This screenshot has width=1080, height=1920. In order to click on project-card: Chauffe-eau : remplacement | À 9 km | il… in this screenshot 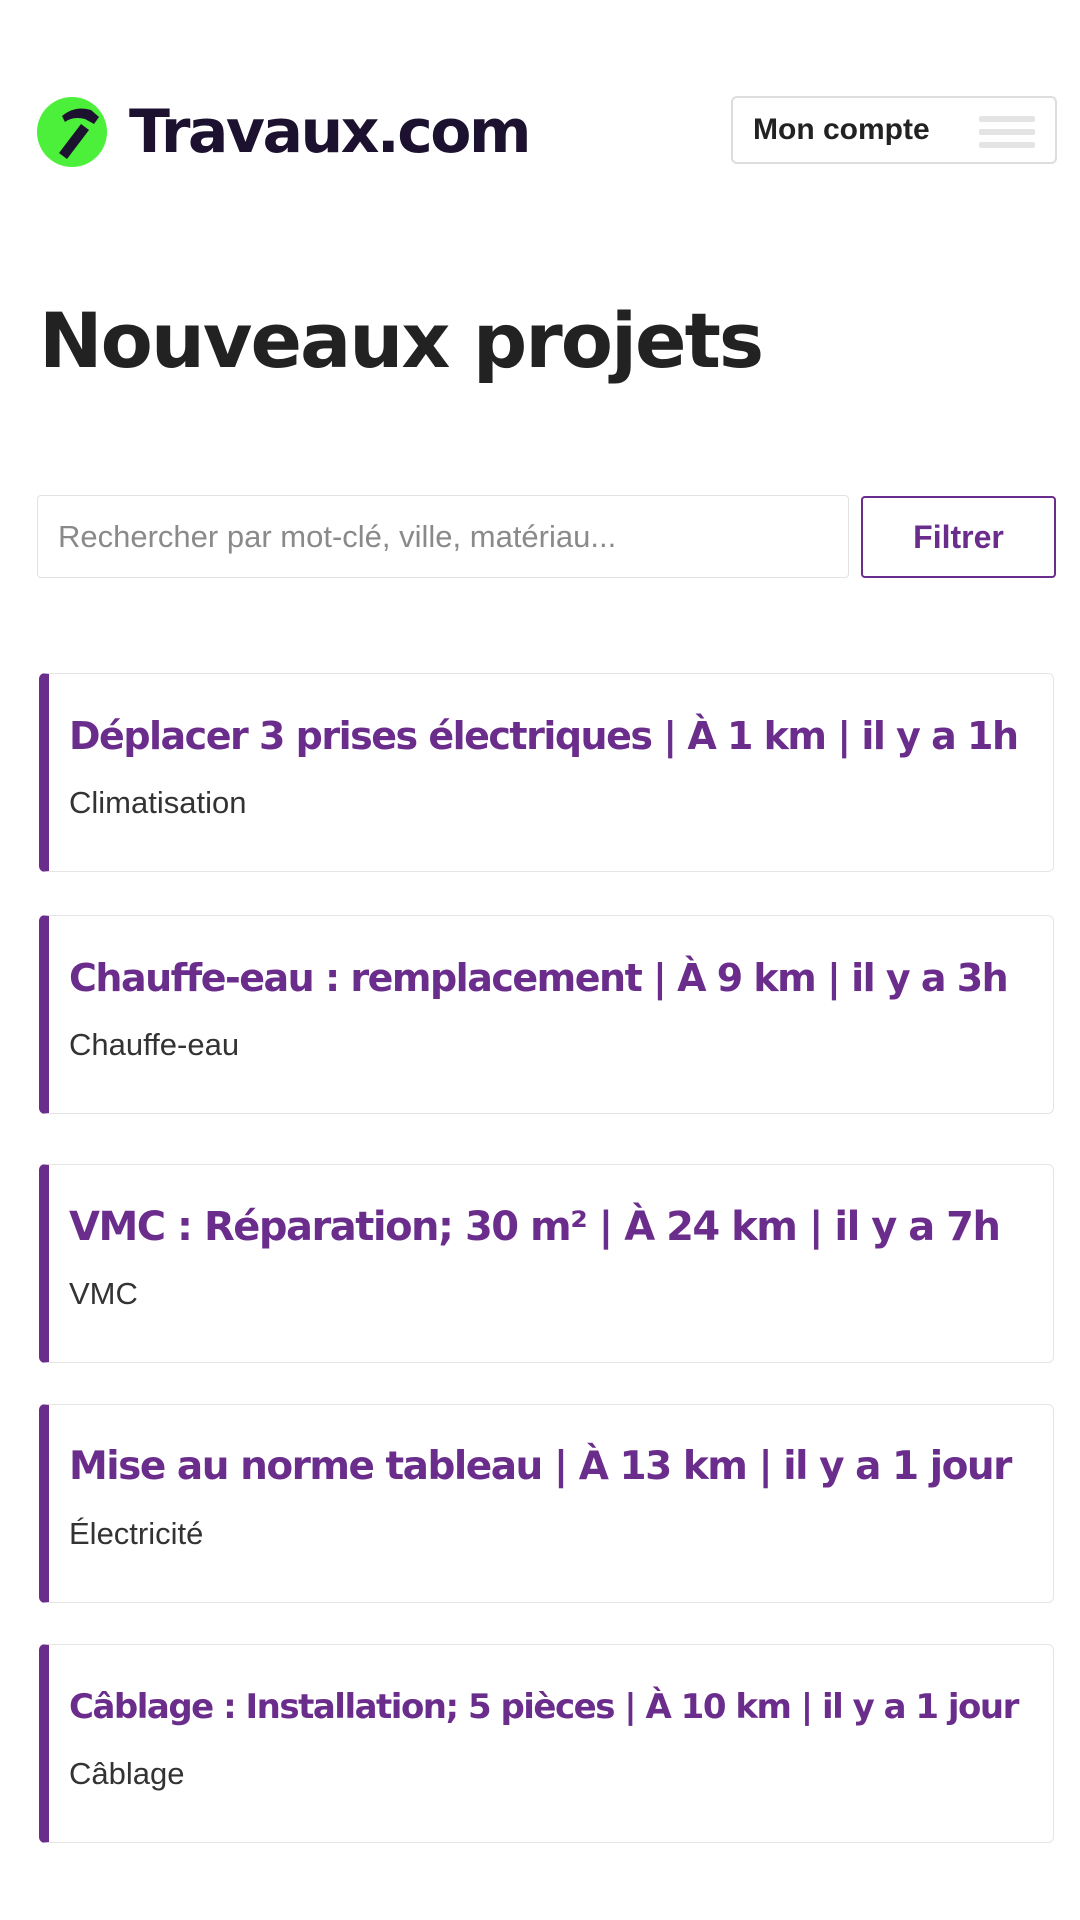, I will do `click(546, 1014)`.